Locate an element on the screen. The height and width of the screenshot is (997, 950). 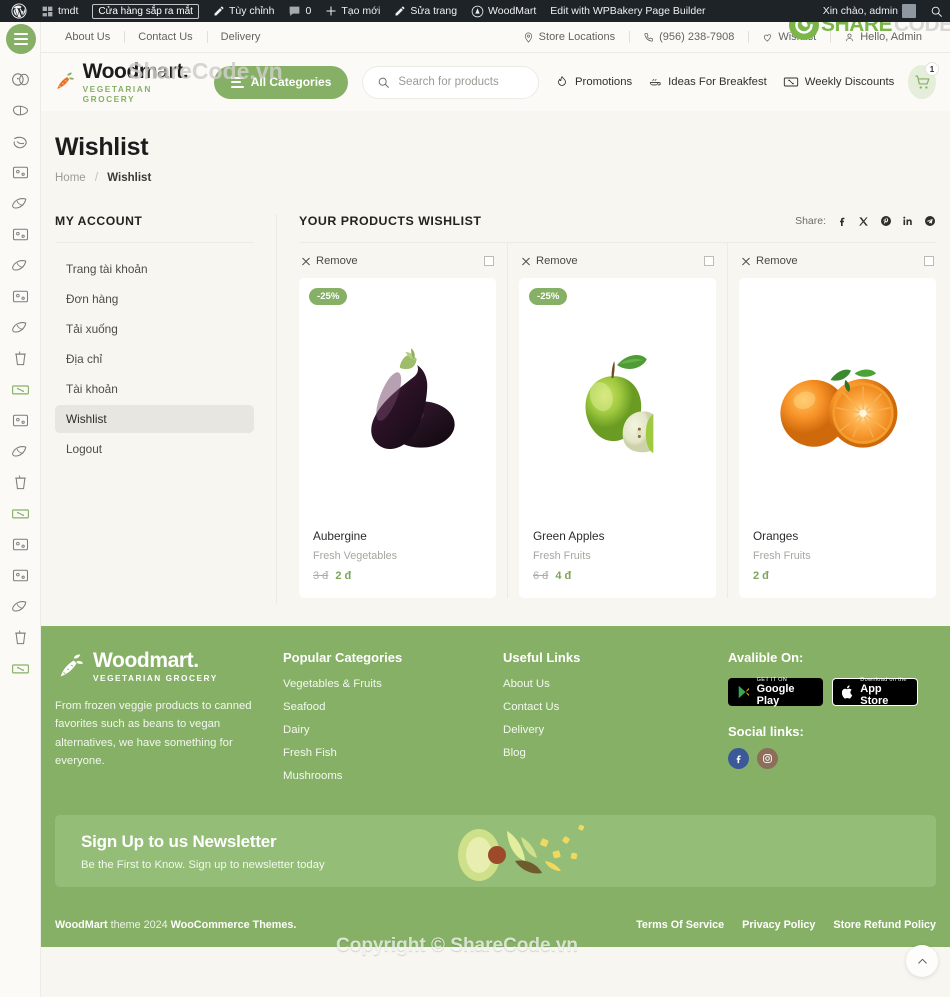
sidebar-item-wishlist: Wishlist is located at coordinates (154, 419).